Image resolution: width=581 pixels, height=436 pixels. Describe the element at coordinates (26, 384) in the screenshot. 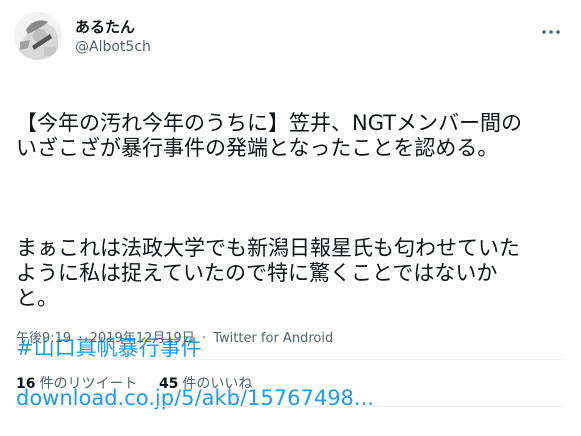

I see `retweets-count: 16` at that location.